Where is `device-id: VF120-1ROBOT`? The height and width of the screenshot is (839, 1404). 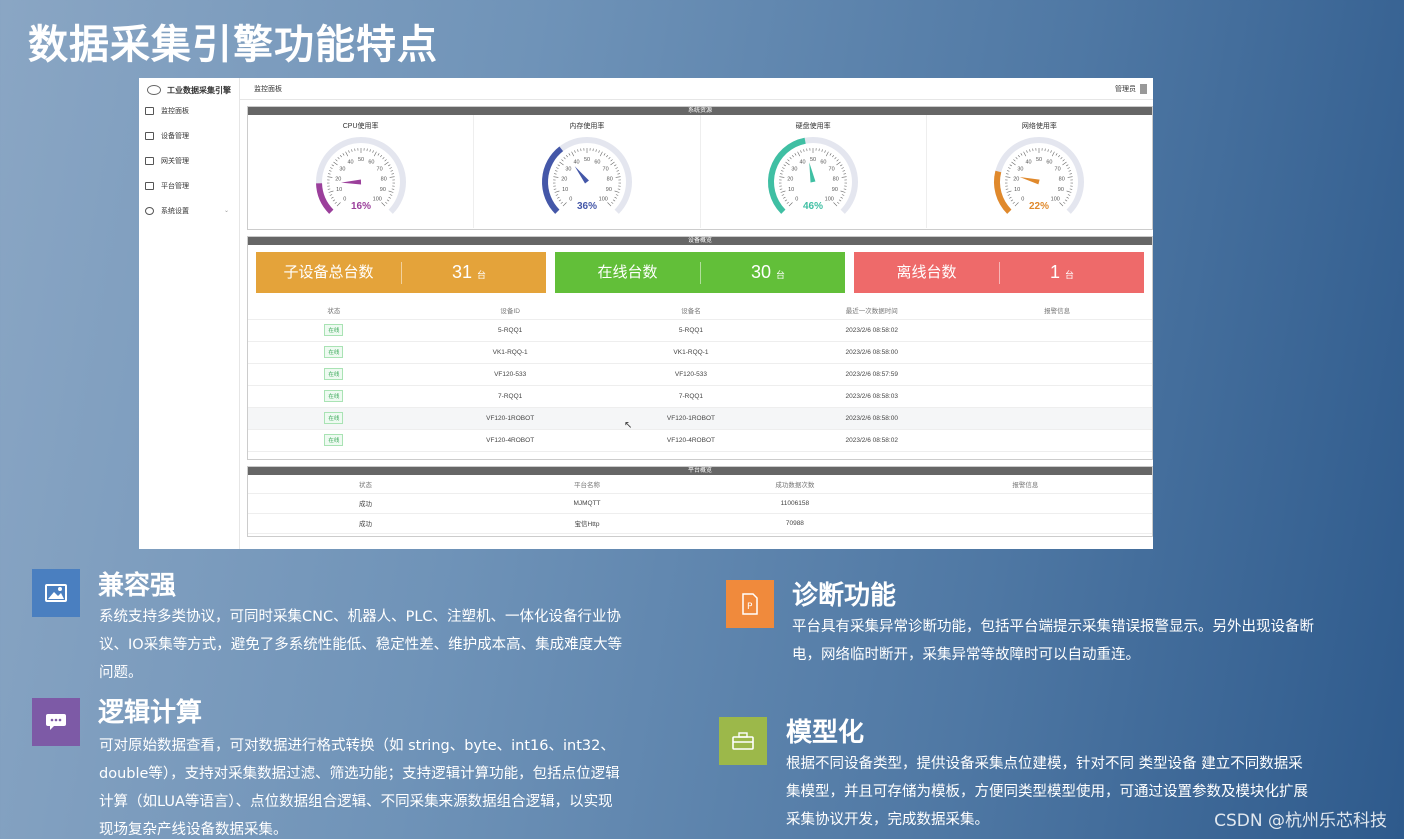
device-id: VF120-1ROBOT is located at coordinates (510, 418).